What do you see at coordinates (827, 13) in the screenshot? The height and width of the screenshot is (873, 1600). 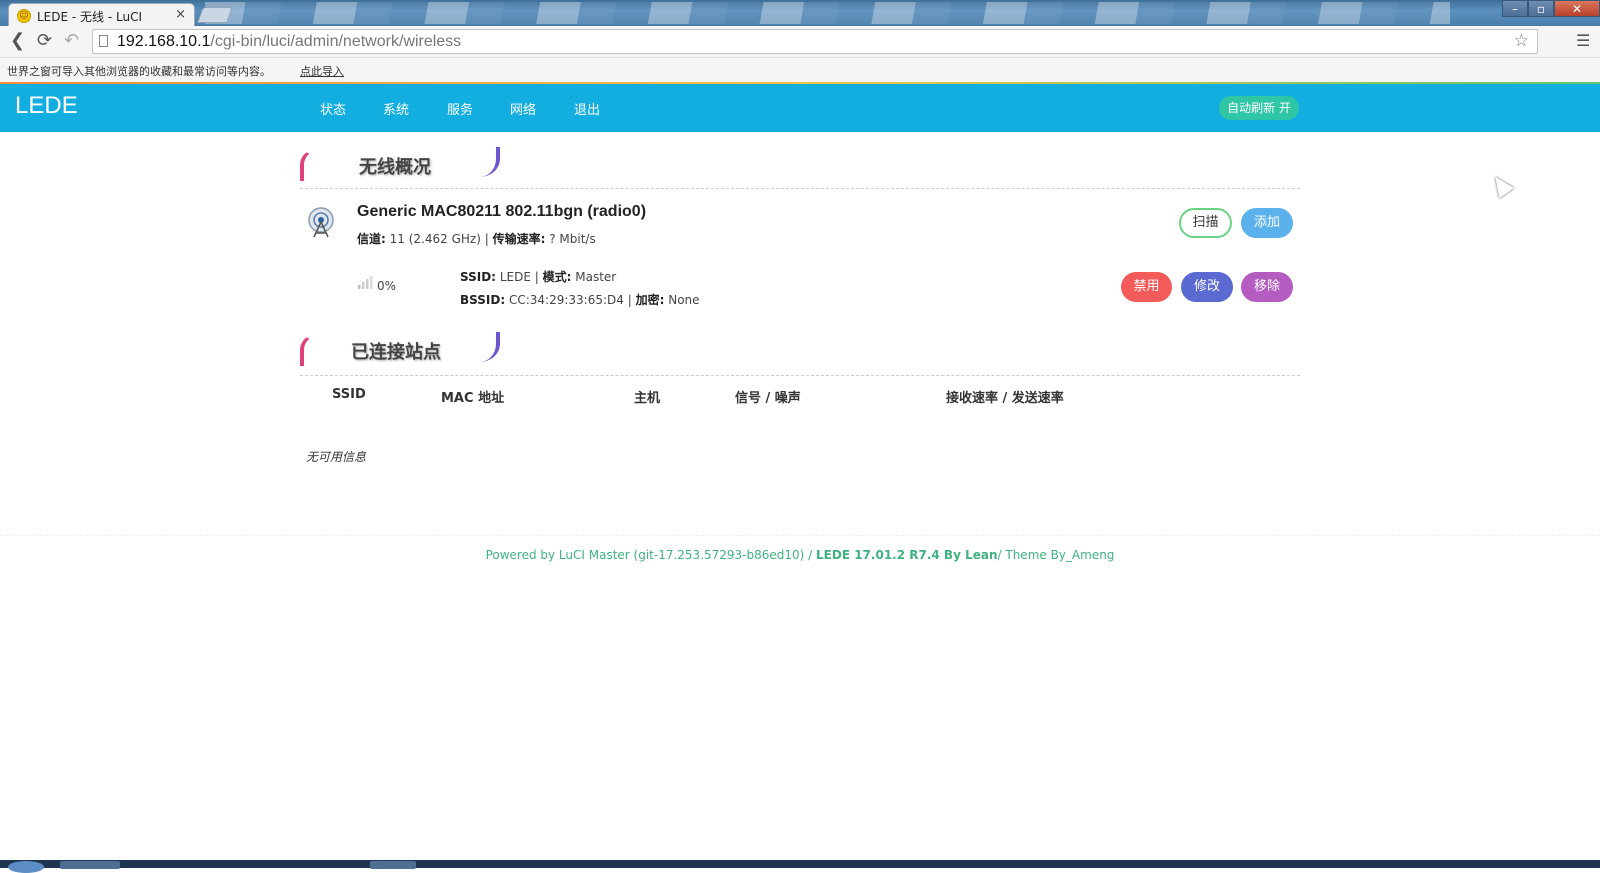 I see `titlebar-background` at bounding box center [827, 13].